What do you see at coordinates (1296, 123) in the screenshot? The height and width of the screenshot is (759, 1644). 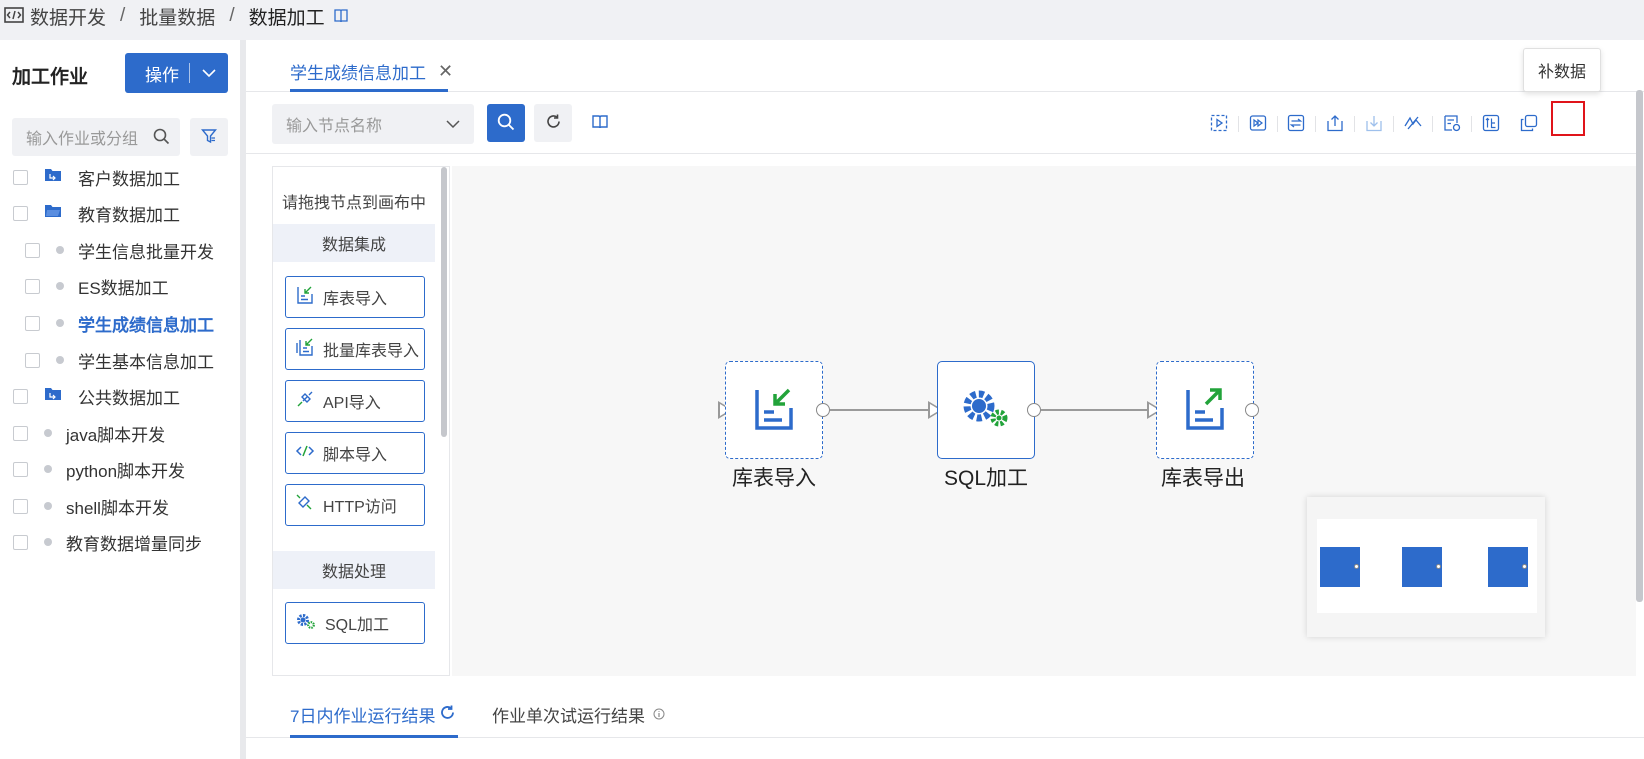 I see `compare-icon` at bounding box center [1296, 123].